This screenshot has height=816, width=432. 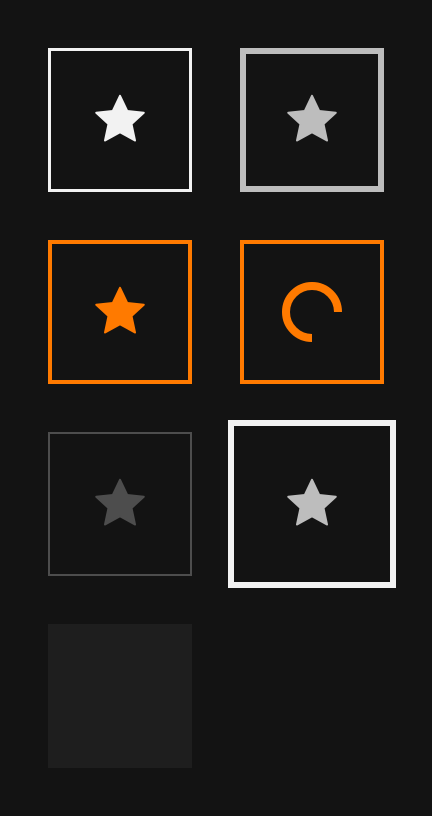 I want to click on star-tile-disabled, so click(x=120, y=504).